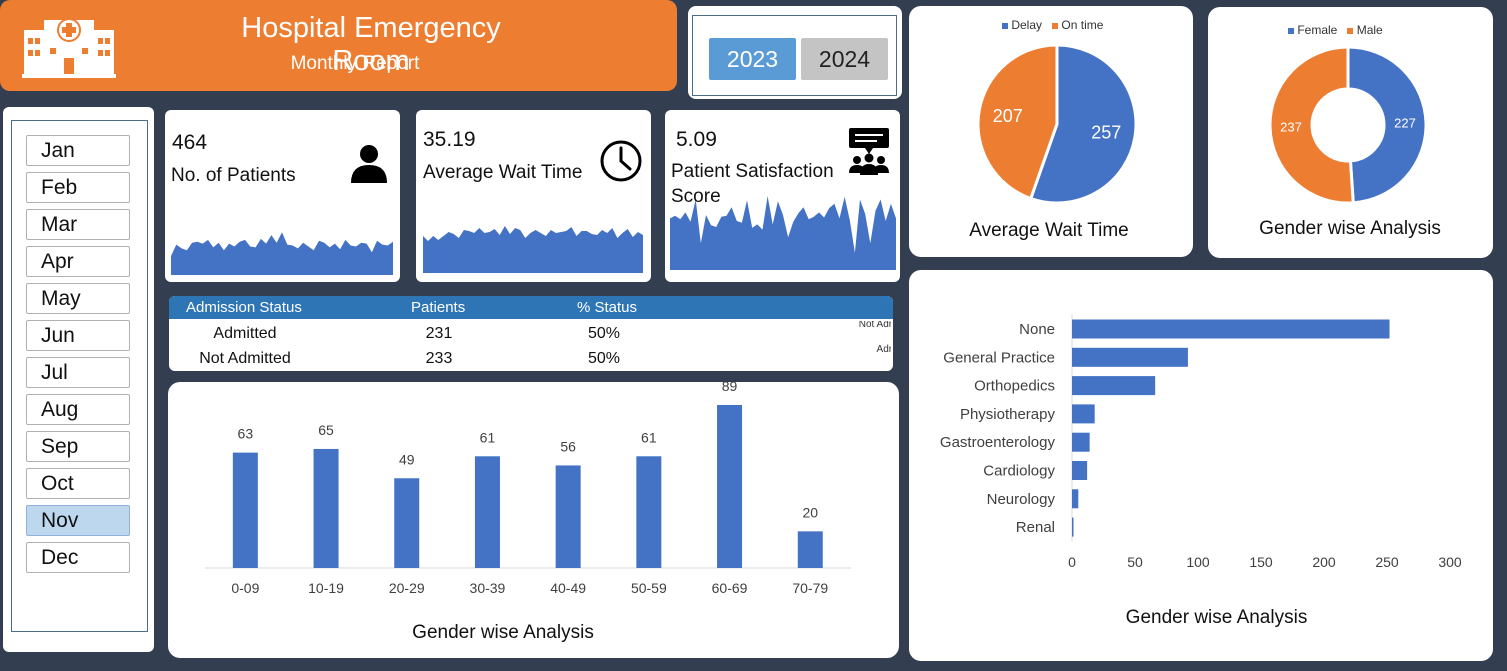 The image size is (1507, 671). I want to click on admission-row-patients: 233, so click(439, 358).